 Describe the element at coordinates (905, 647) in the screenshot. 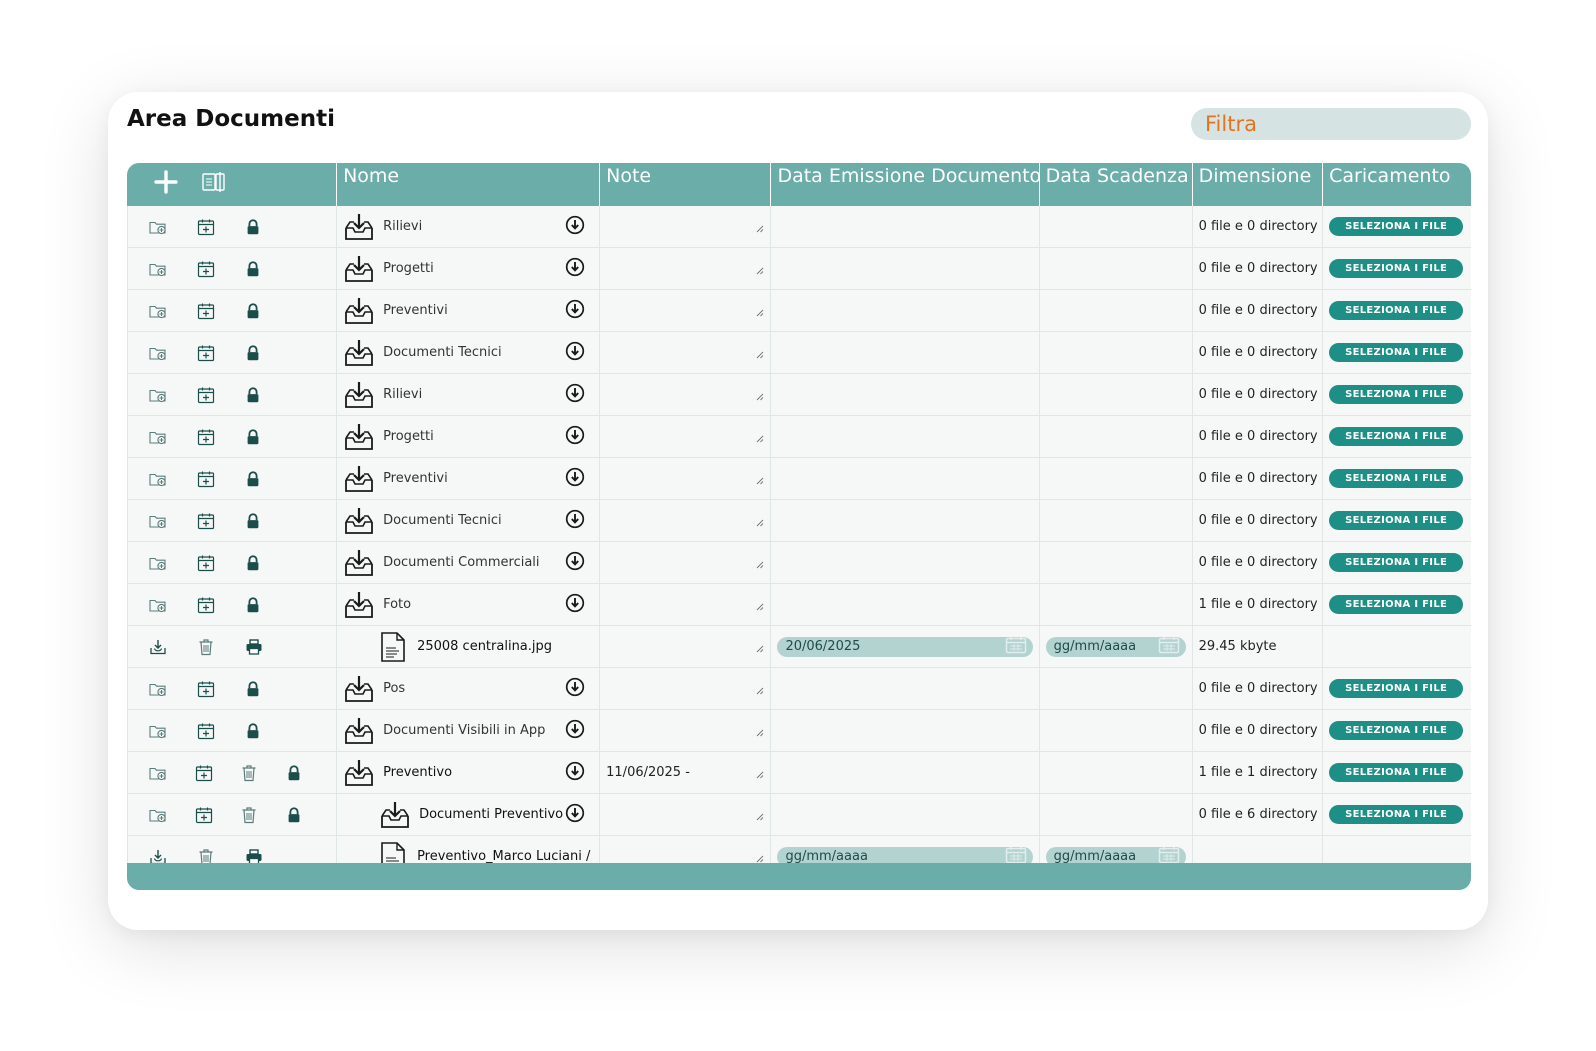

I see `emission-date-input: 20/06/2025` at that location.